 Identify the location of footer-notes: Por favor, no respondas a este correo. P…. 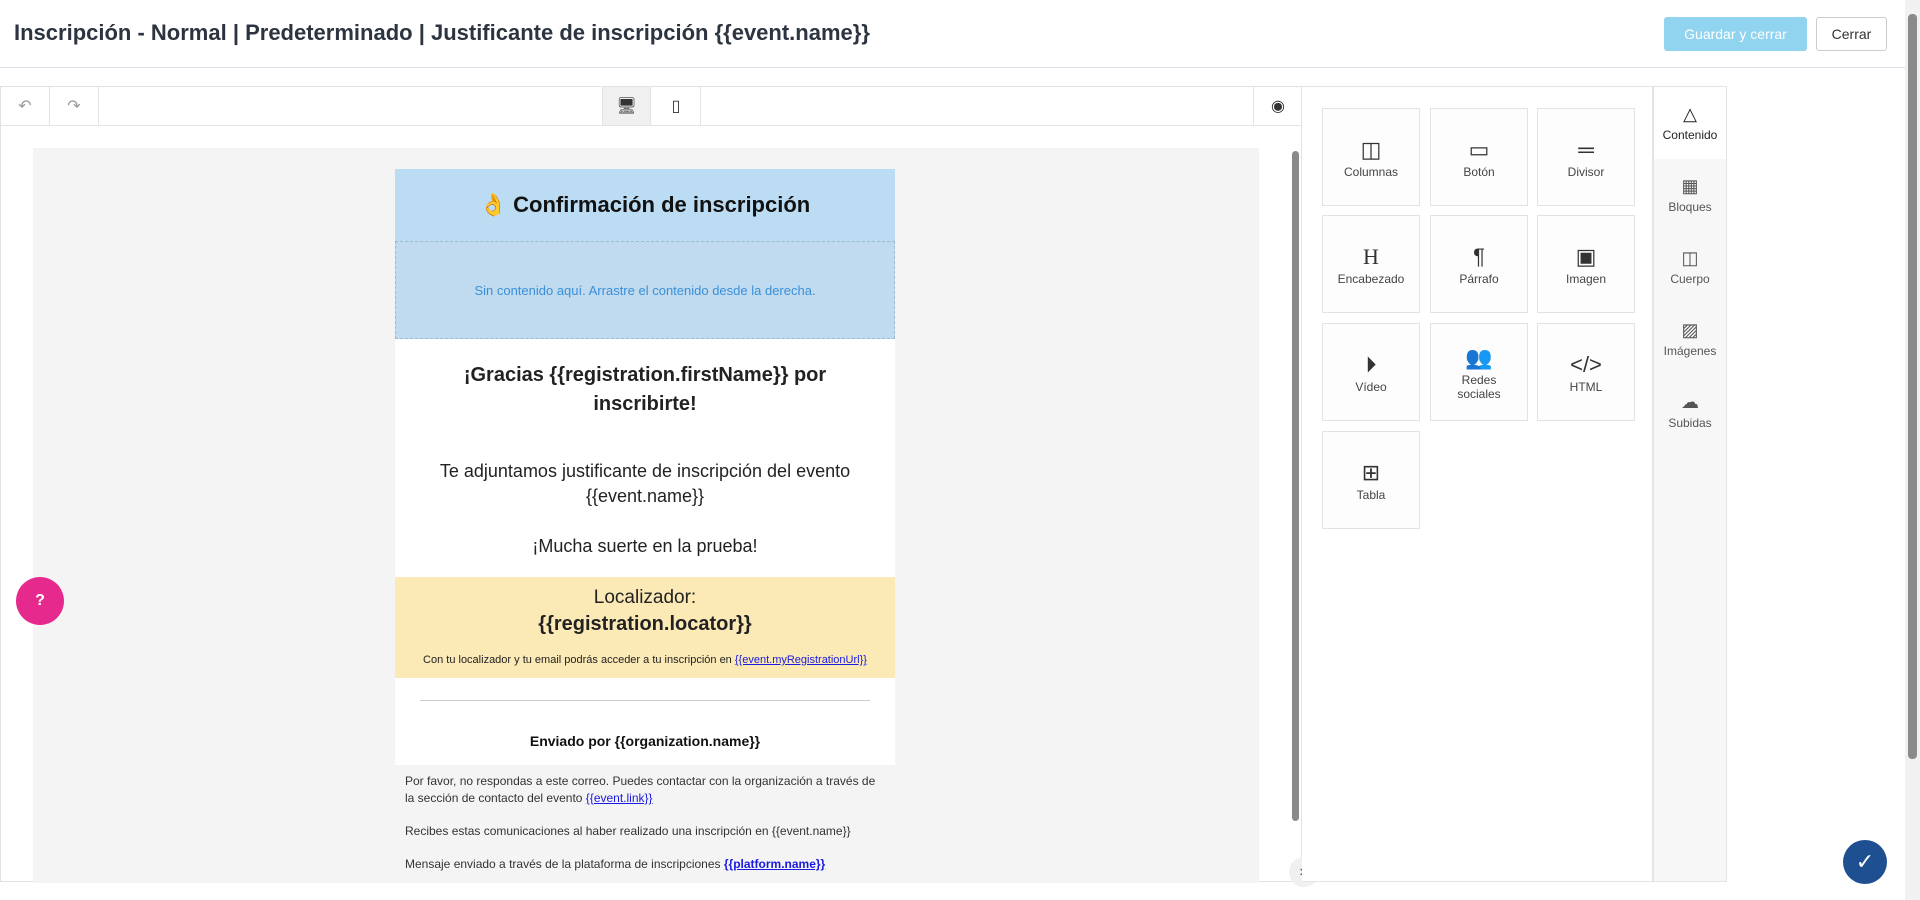
(645, 831).